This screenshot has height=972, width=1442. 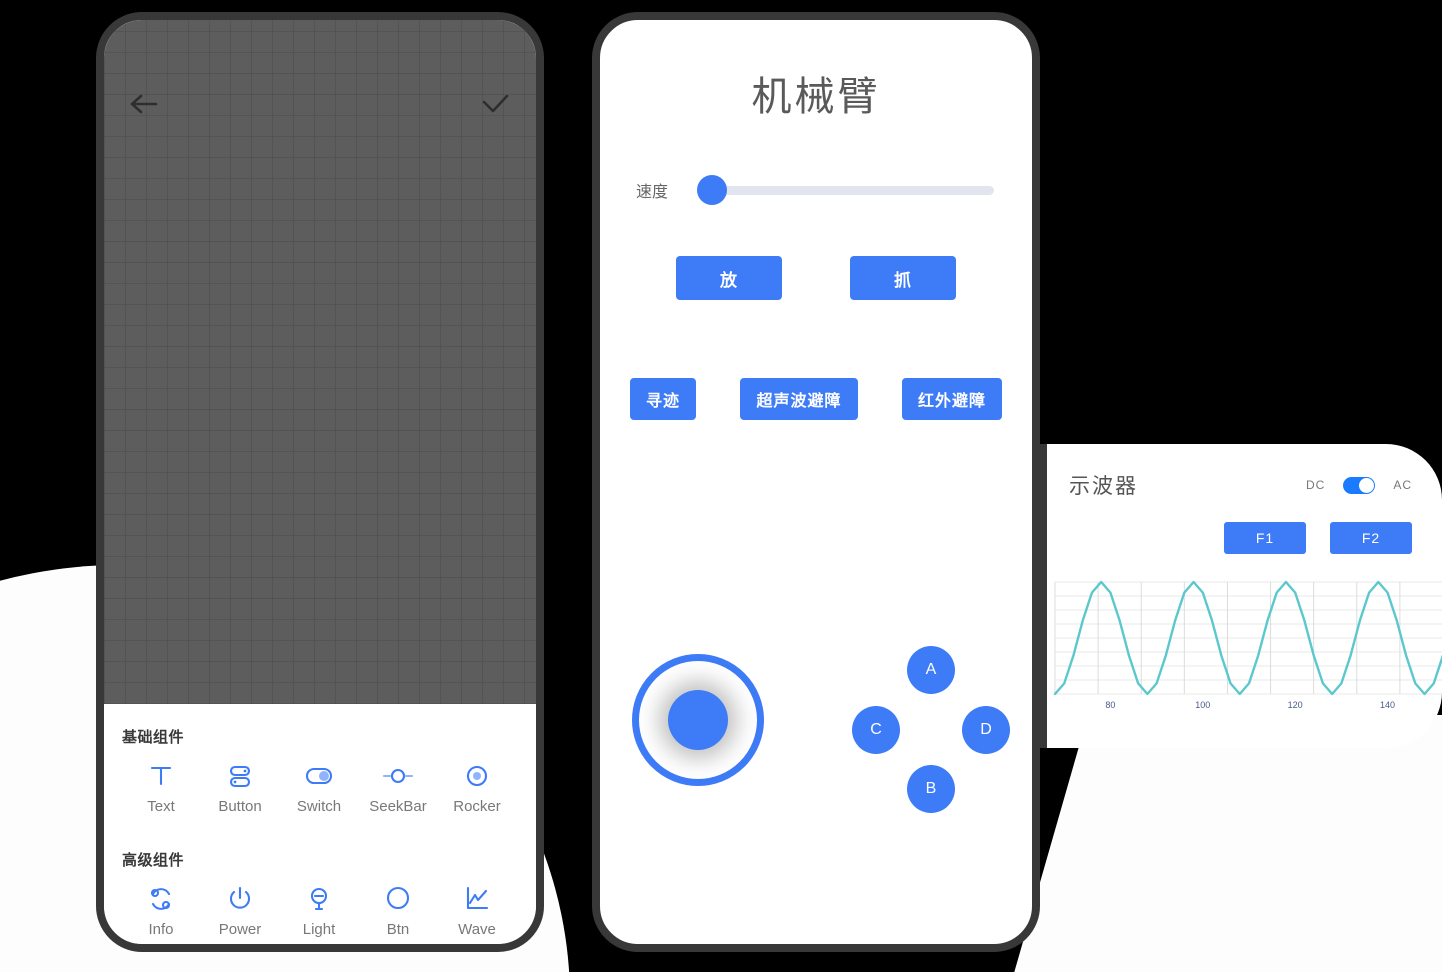 I want to click on palette-item-wave: Wave, so click(x=477, y=911).